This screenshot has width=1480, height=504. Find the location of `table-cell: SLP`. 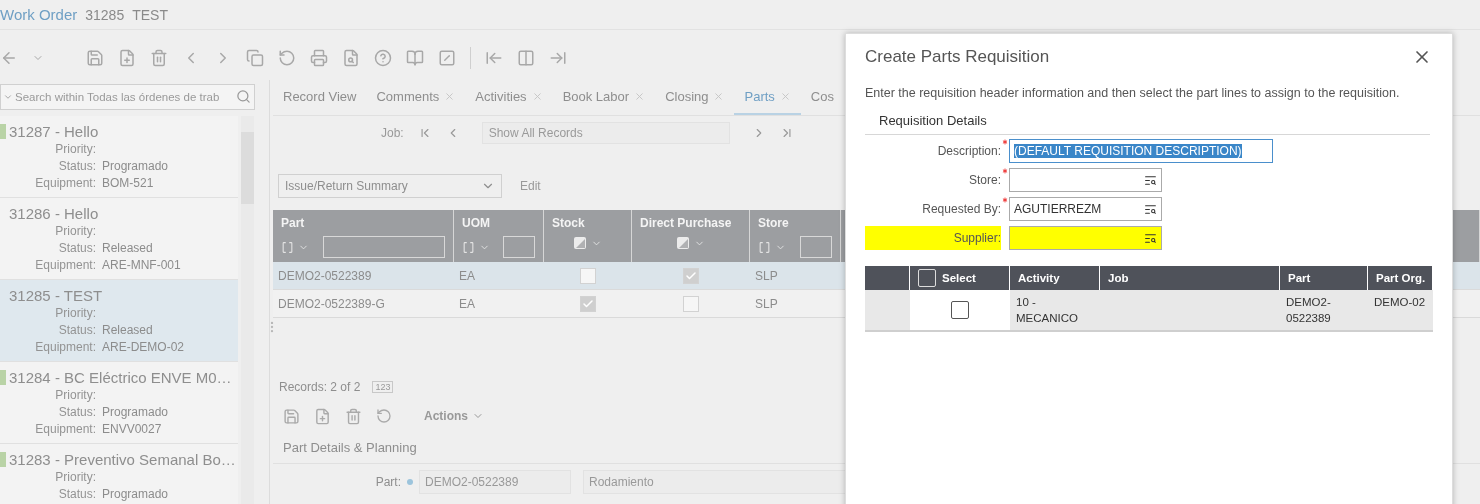

table-cell: SLP is located at coordinates (795, 276).